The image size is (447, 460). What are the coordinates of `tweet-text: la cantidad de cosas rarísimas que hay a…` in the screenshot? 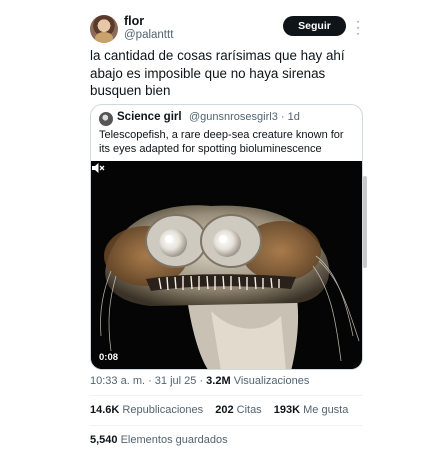 It's located at (217, 73).